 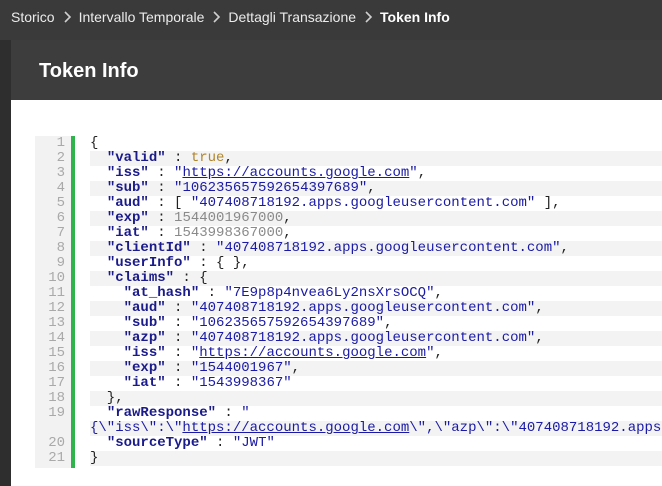 What do you see at coordinates (161, 413) in the screenshot?
I see `json-key: "rawResponse"` at bounding box center [161, 413].